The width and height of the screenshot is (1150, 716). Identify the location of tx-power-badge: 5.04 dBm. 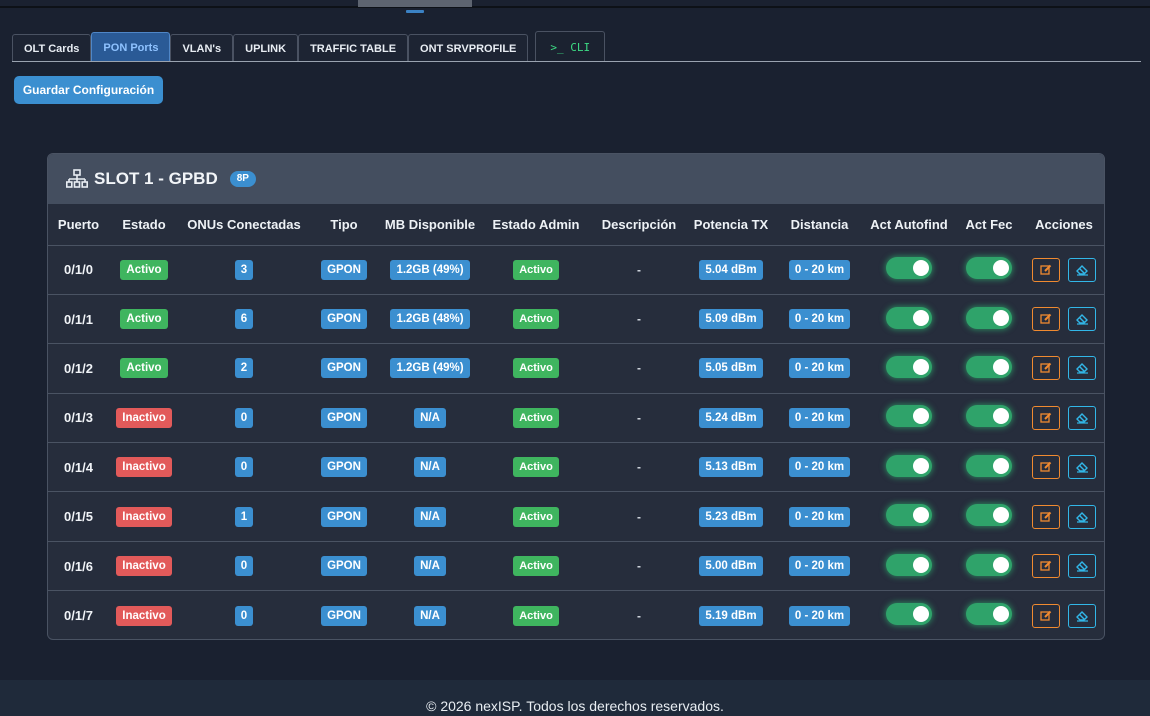
(731, 269).